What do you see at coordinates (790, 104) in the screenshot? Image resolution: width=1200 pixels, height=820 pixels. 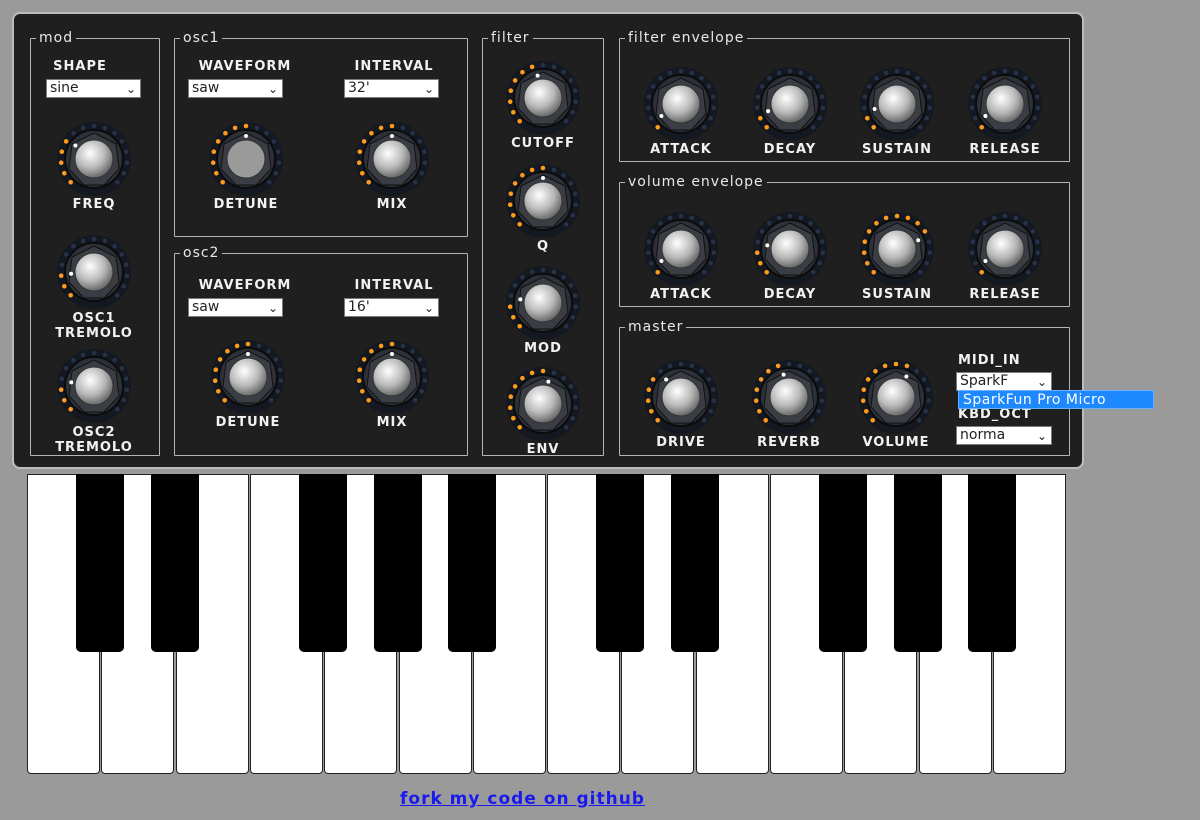 I see `filter-decay-knob` at bounding box center [790, 104].